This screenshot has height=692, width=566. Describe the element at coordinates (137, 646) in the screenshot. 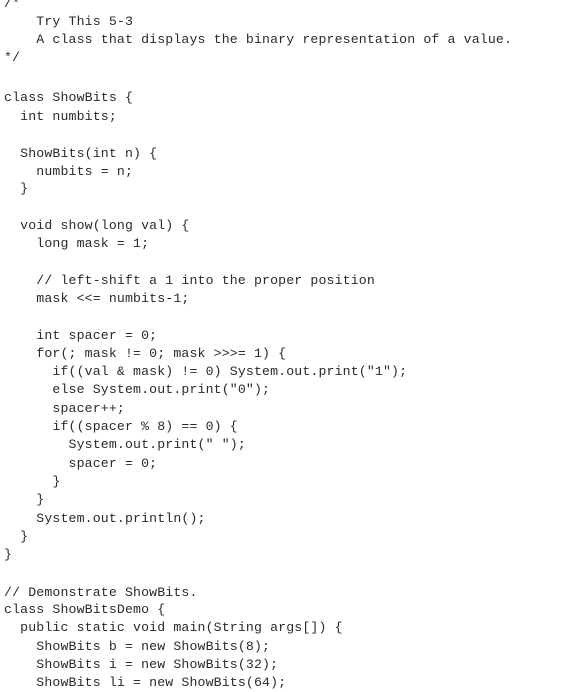

I see `code-line: ShowBits b = new ShowBits(8);` at that location.